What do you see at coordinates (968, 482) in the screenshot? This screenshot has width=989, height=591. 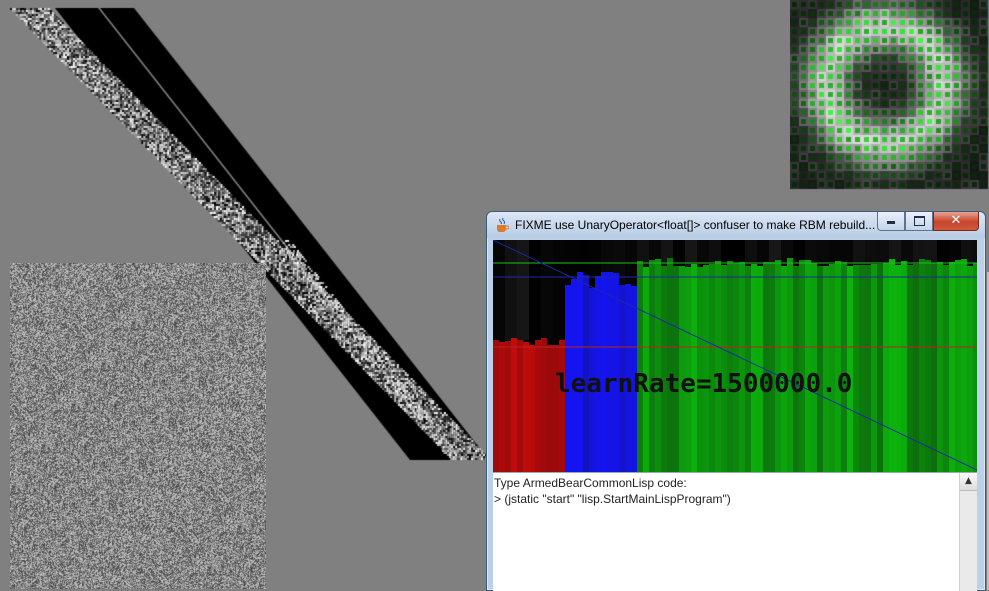 I see `scroll-up-arrow-icon: ▲` at bounding box center [968, 482].